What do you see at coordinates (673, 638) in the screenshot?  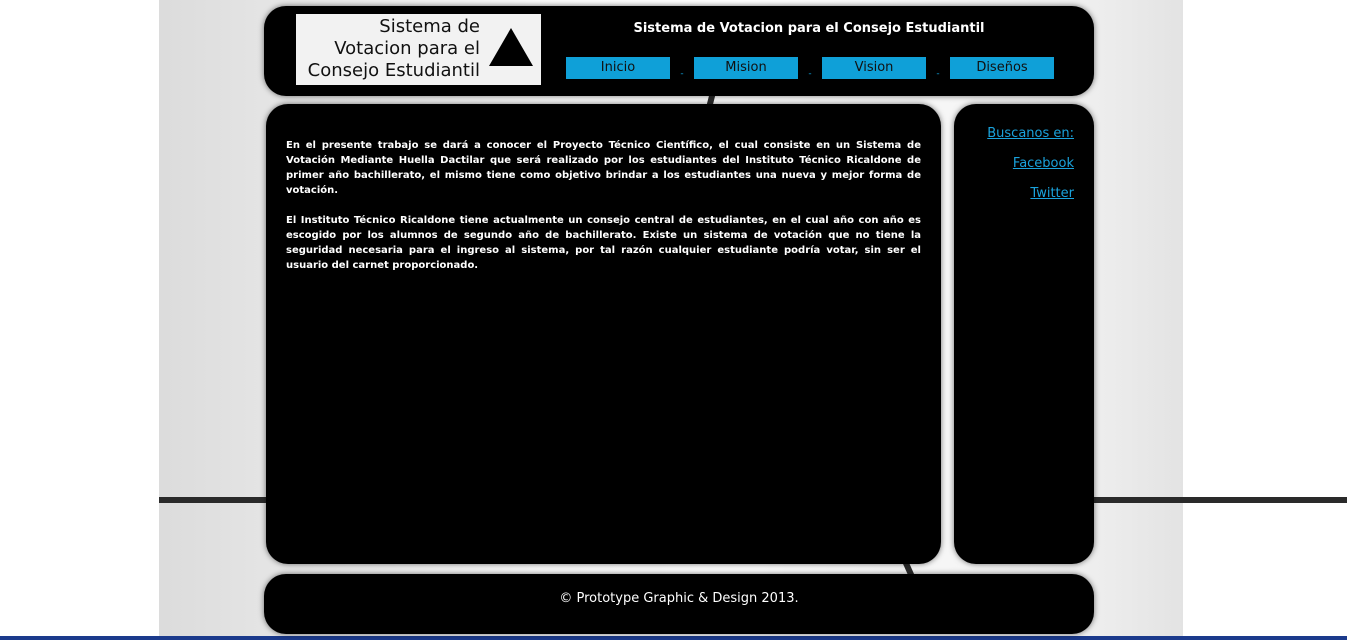 I see `window-bottom-edge` at bounding box center [673, 638].